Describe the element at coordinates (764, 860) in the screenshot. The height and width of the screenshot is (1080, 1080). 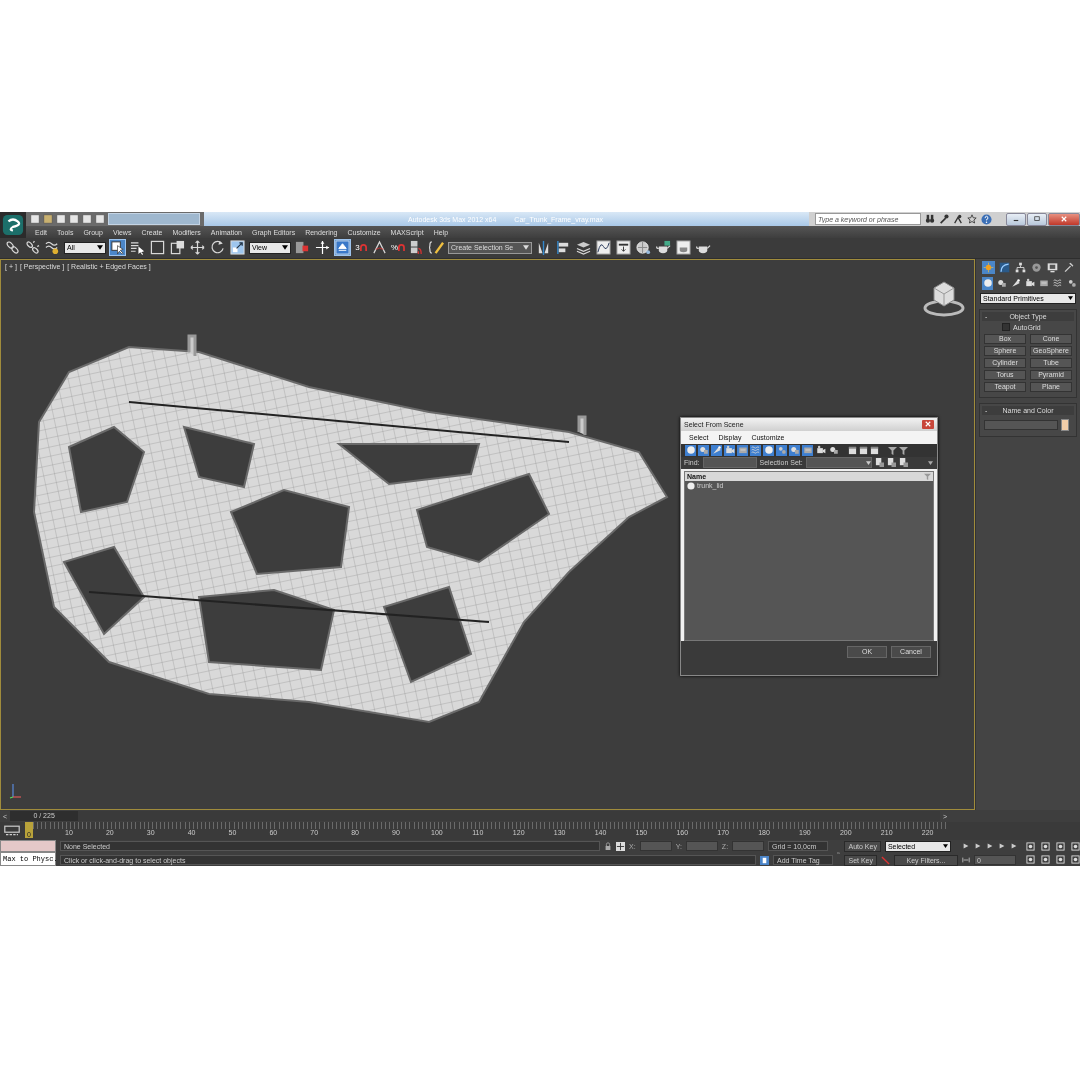
I see `time-tag-icon` at that location.